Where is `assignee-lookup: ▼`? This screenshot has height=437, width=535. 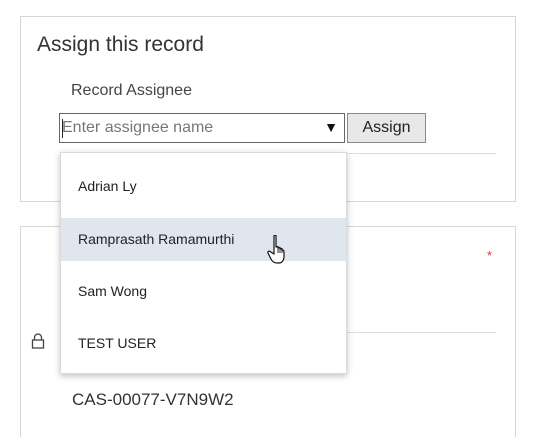
assignee-lookup: ▼ is located at coordinates (202, 128).